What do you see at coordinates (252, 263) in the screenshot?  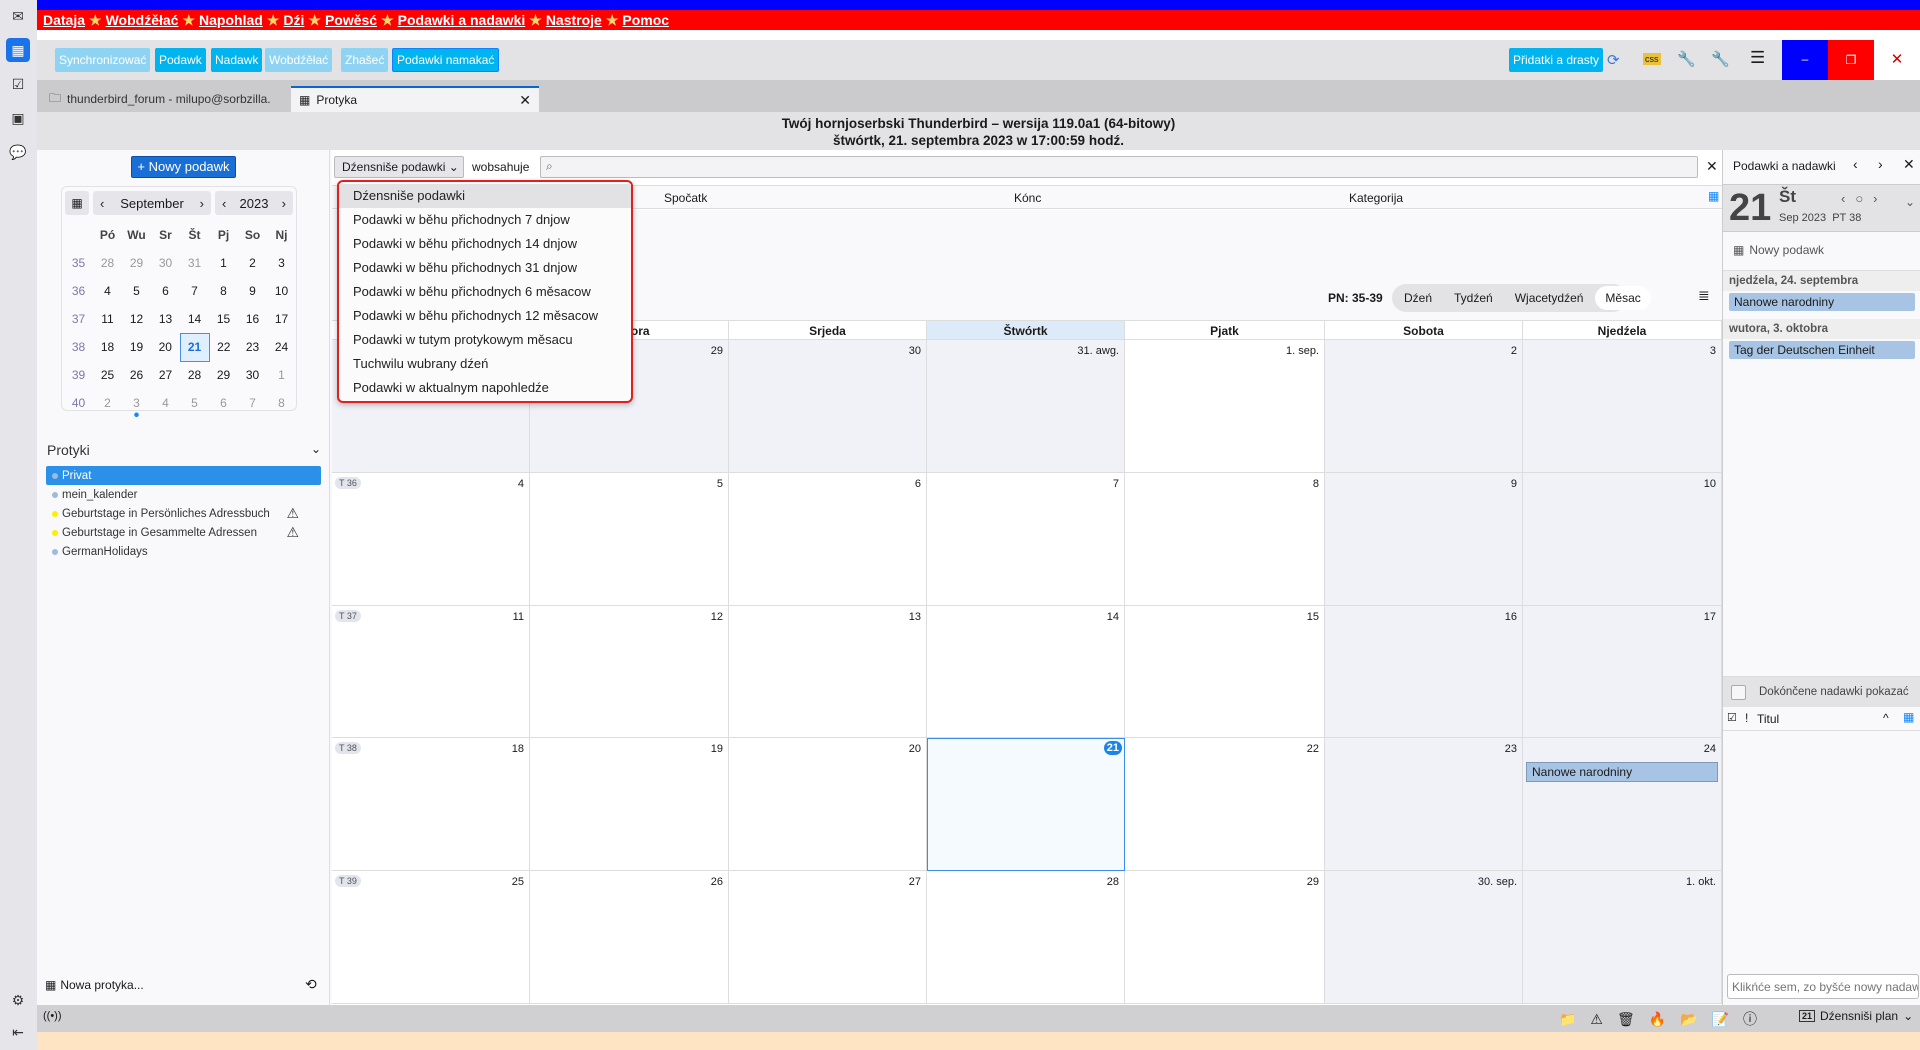 I see `minimonth-day: 2` at bounding box center [252, 263].